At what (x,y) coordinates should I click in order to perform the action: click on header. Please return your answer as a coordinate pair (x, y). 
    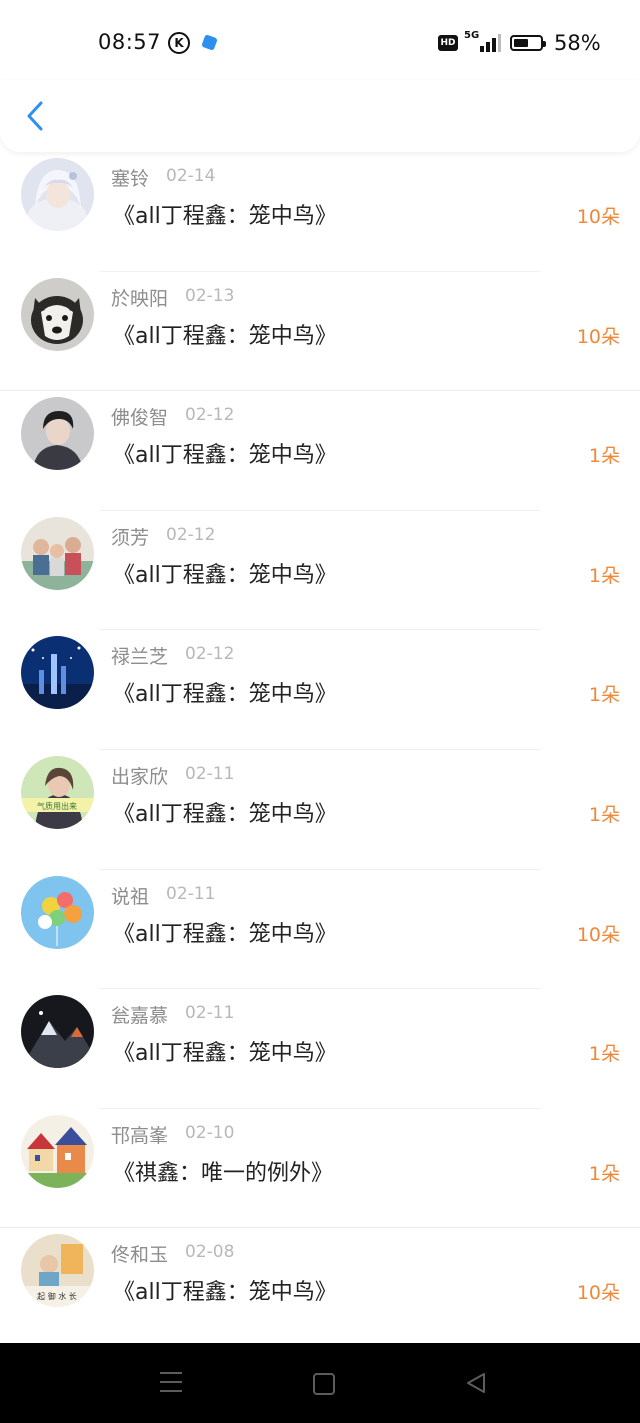
    Looking at the image, I should click on (320, 116).